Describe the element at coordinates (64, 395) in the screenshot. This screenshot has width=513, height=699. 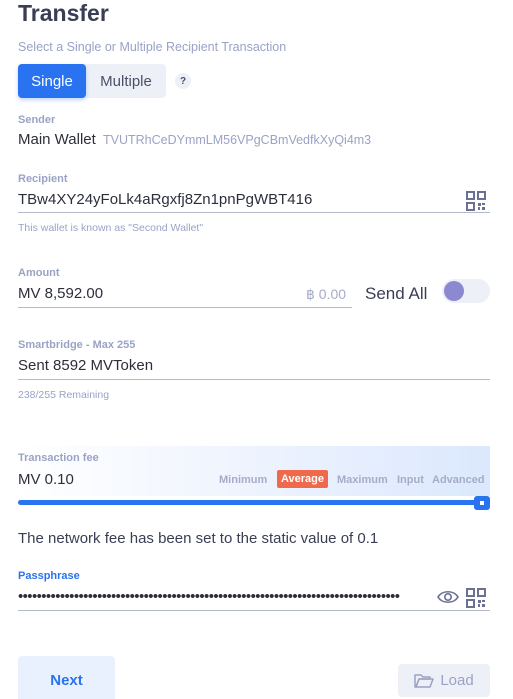
I see `smartbridge-remaining: 238/255 Remaining` at that location.